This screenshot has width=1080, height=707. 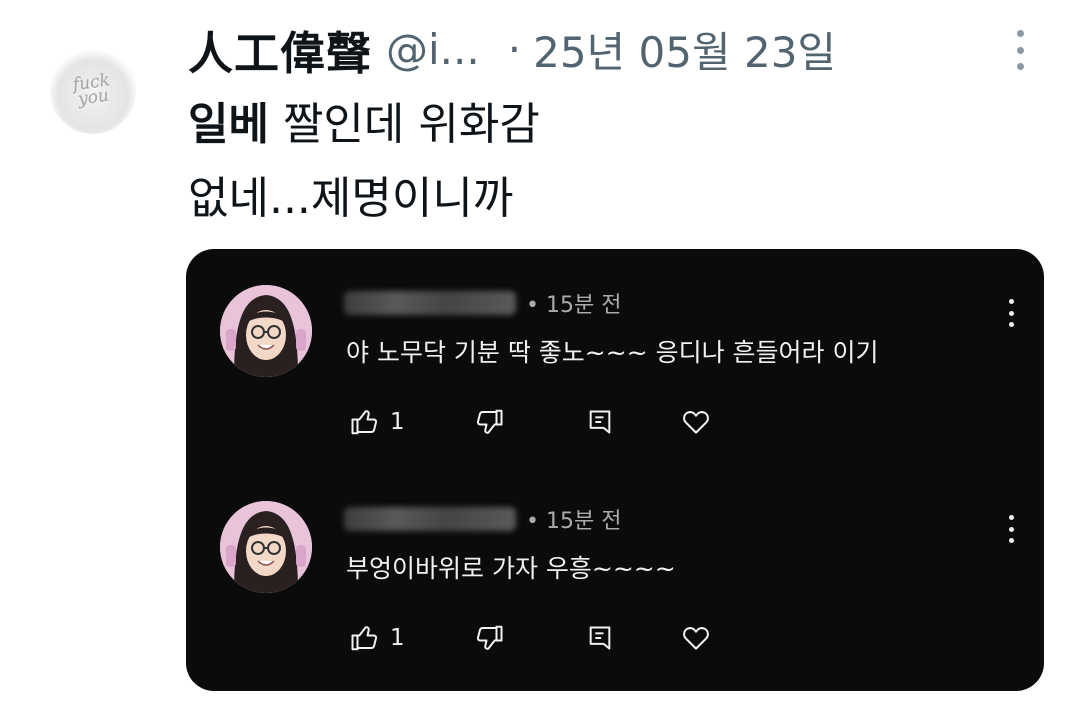 I want to click on tweet-text: 일베 짤인데 위화감 없네...제명이니까, so click(x=364, y=162).